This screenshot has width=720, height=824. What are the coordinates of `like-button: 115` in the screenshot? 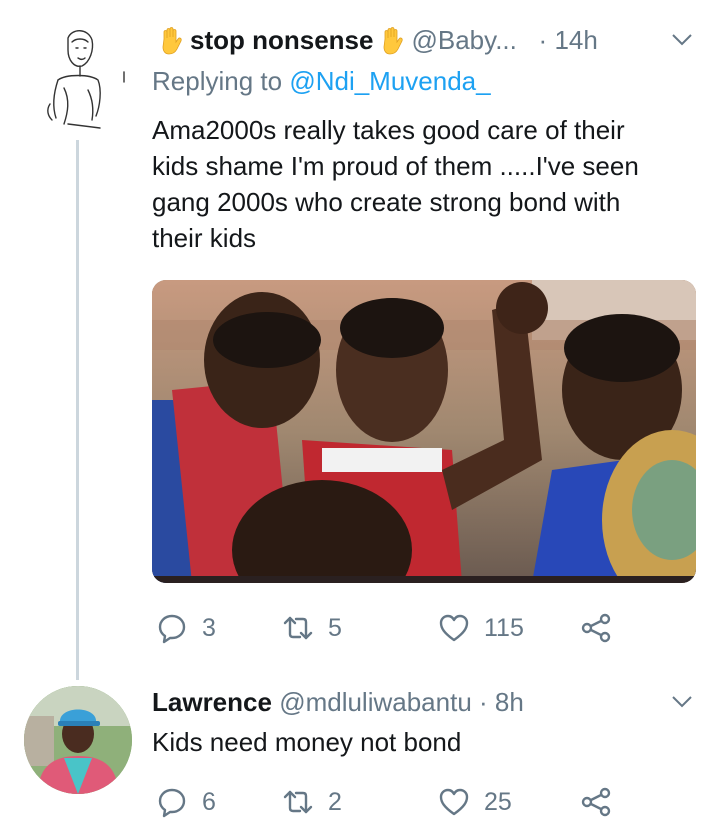 It's located at (481, 628).